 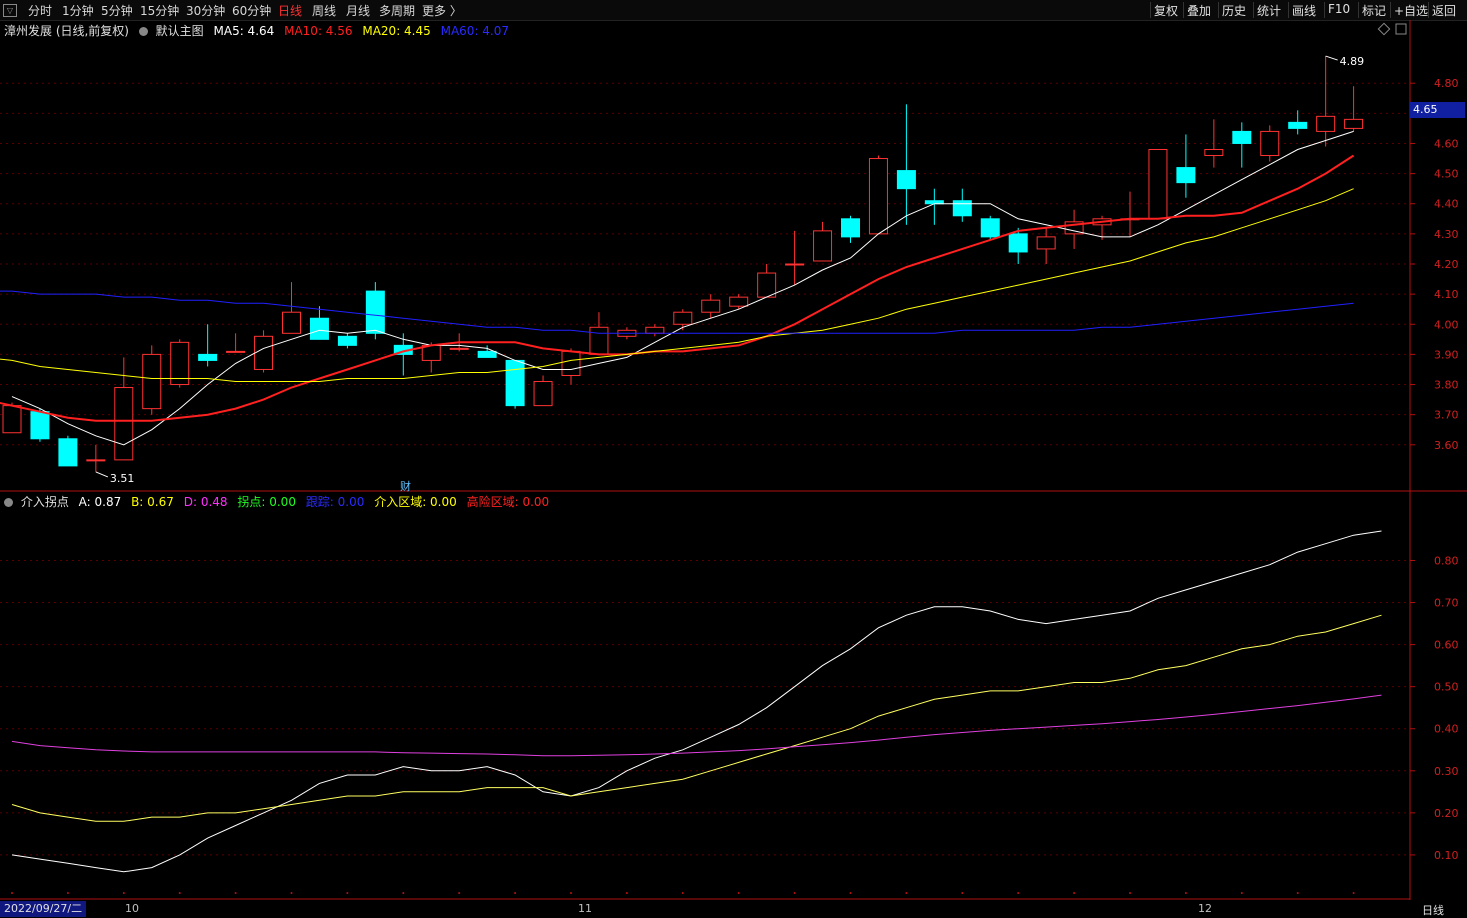 I want to click on current-price-tag: 4.65, so click(x=1437, y=110).